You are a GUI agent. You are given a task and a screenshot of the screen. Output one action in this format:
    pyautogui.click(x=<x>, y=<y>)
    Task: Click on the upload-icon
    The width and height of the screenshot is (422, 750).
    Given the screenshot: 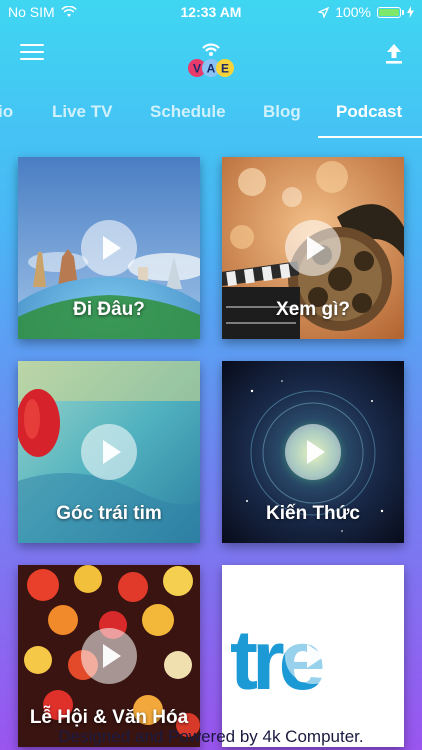 What is the action you would take?
    pyautogui.click(x=394, y=54)
    